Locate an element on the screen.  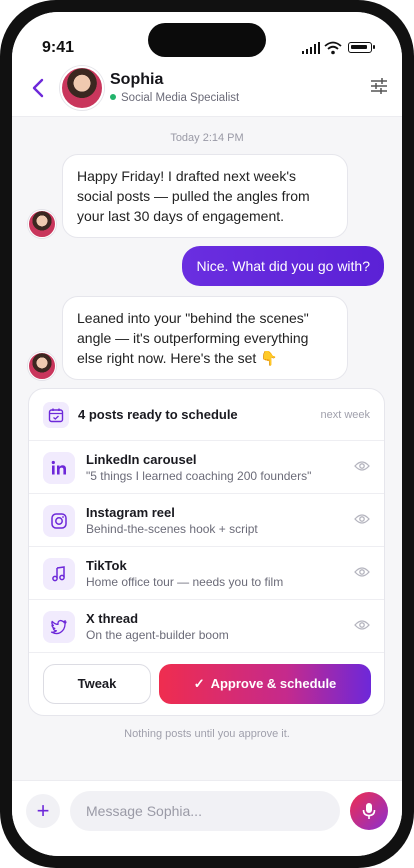
approve-label: Approve & schedule is located at coordinates (273, 683).